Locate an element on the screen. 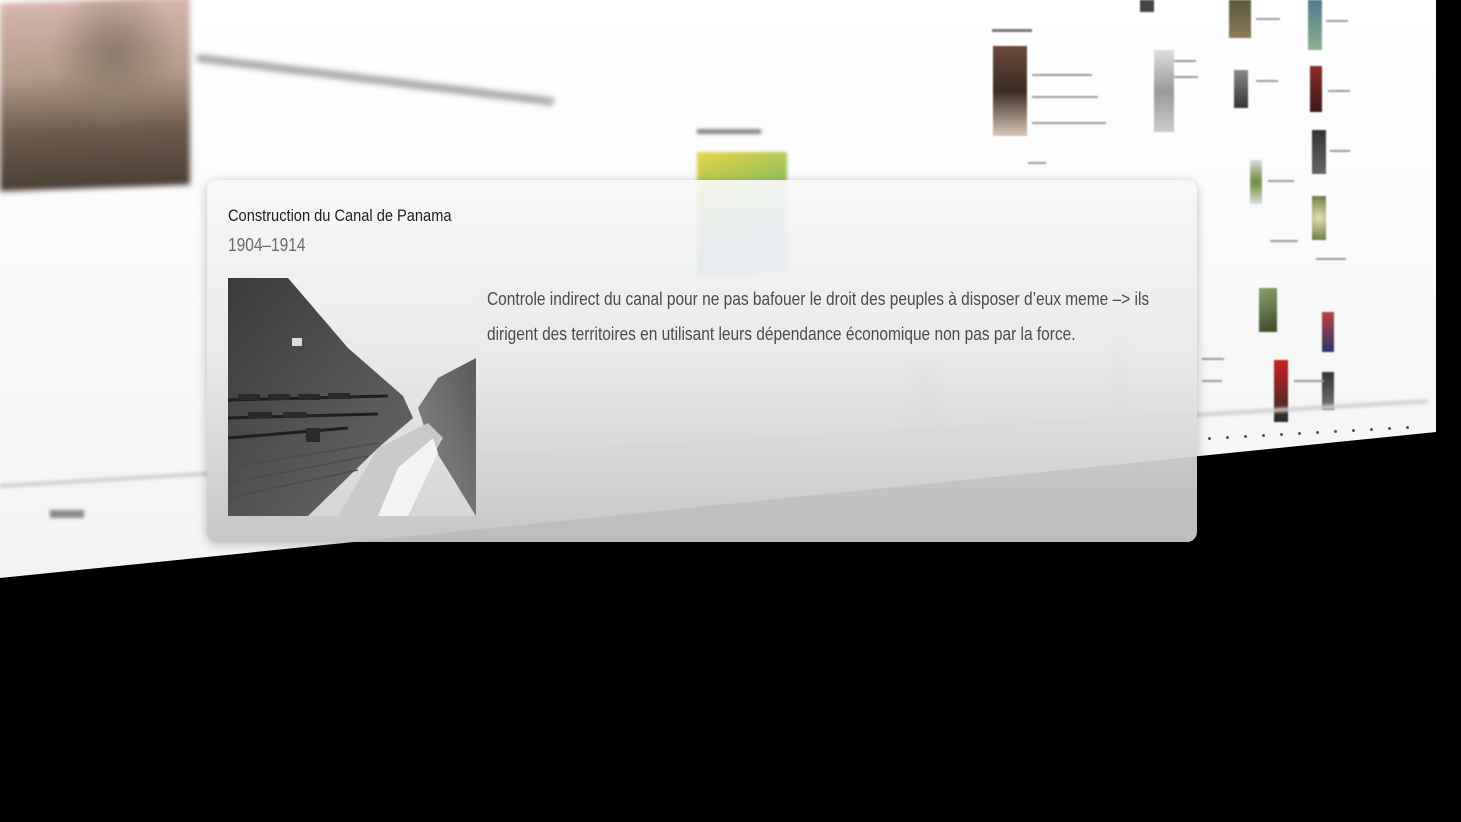 This screenshot has width=1461, height=822. event-photo is located at coordinates (352, 397).